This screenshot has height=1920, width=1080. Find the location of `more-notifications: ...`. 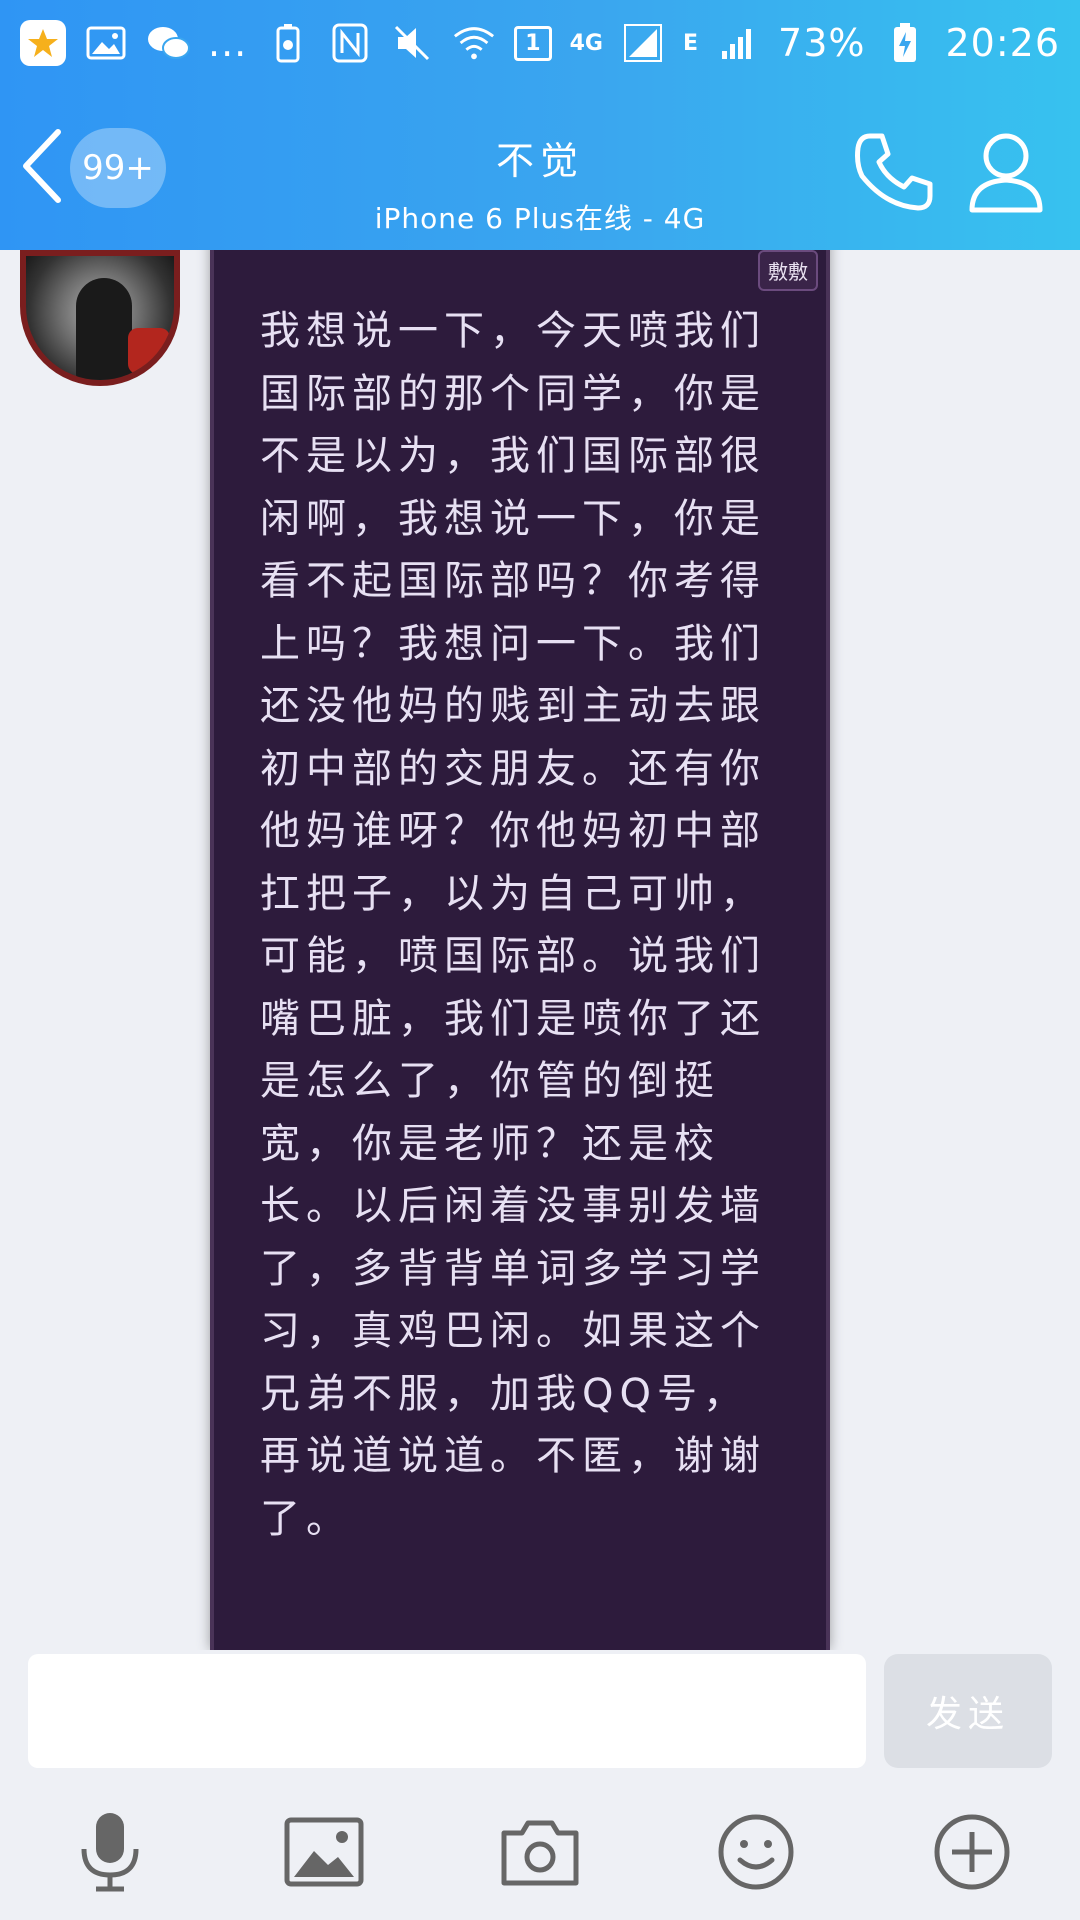

more-notifications: ... is located at coordinates (228, 43).